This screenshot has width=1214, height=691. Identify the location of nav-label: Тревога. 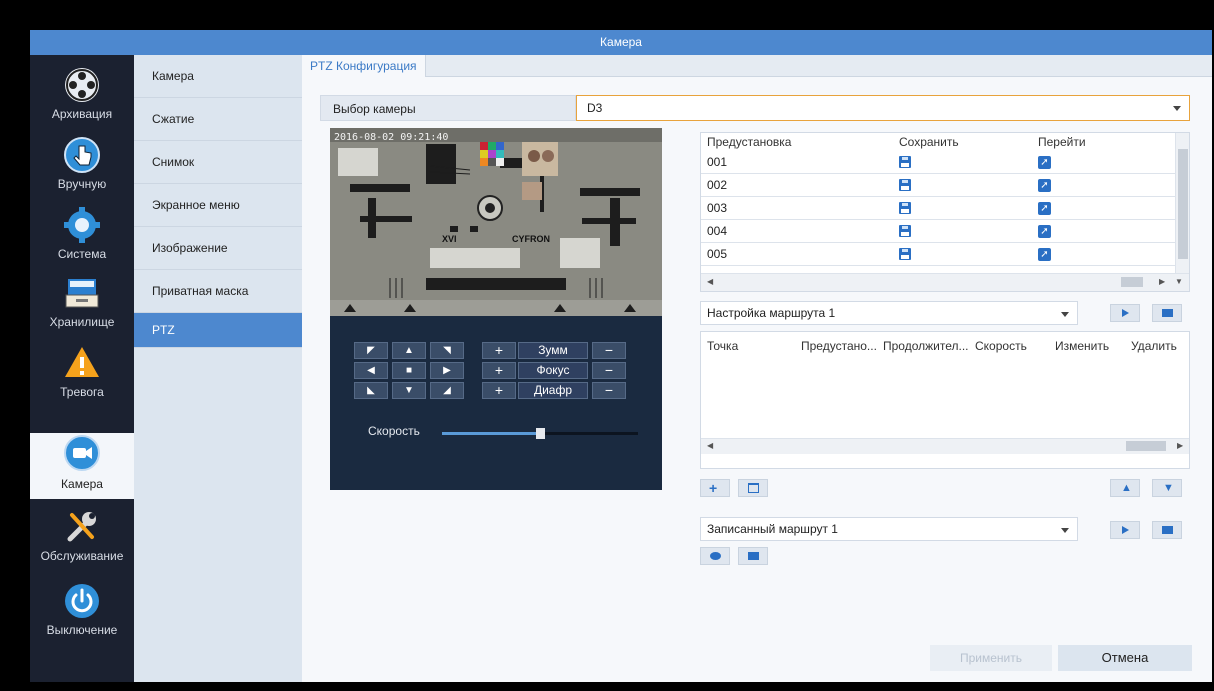
(82, 392).